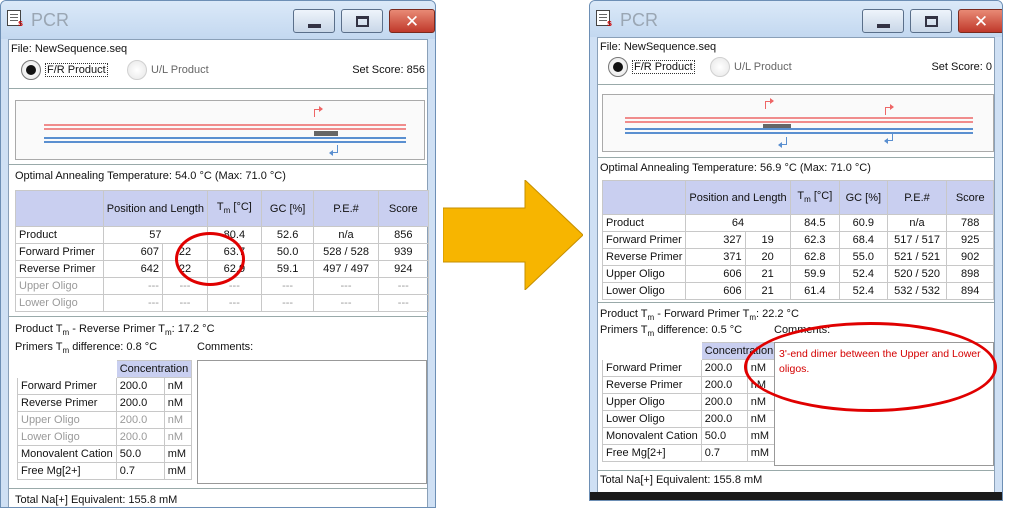 Image resolution: width=1009 pixels, height=508 pixels. Describe the element at coordinates (917, 240) in the screenshot. I see `cell-pe: 517 / 517` at that location.